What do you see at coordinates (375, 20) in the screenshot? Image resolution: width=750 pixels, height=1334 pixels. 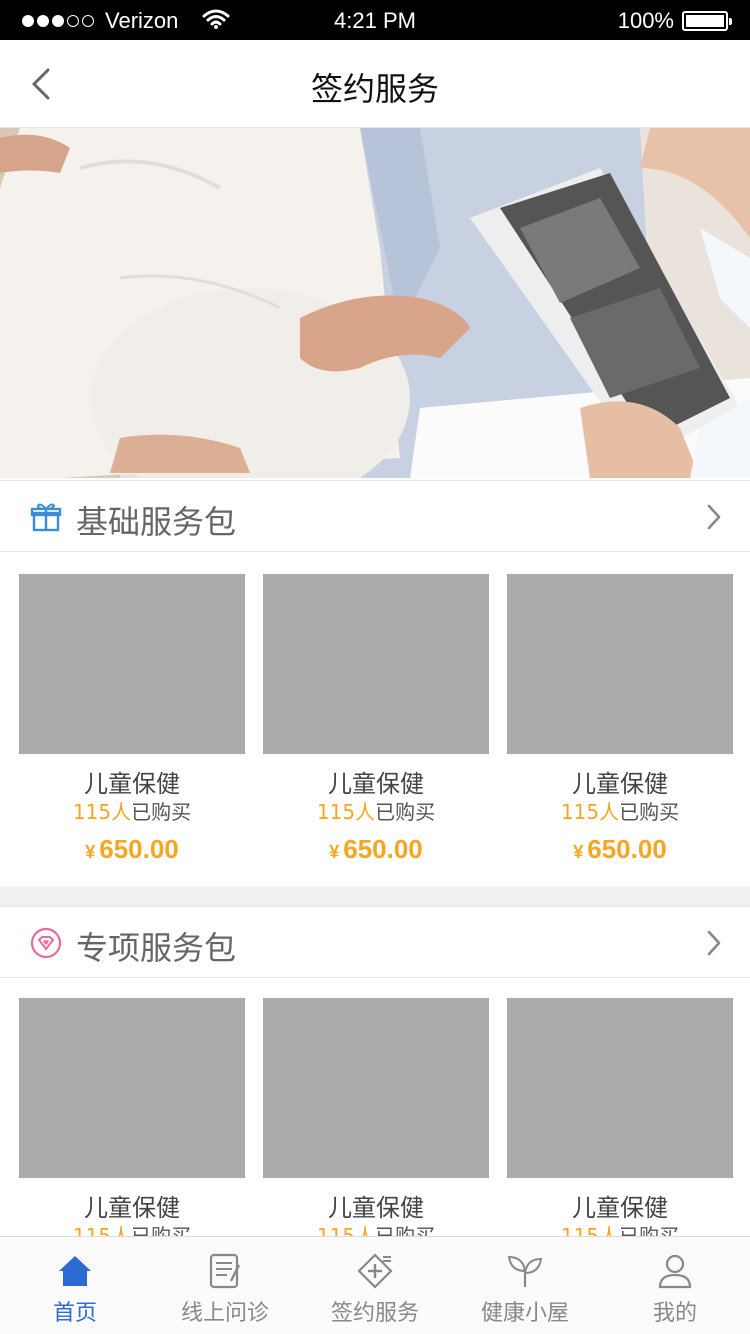 I see `status-bar: Verizon 4:21 PM 100%` at bounding box center [375, 20].